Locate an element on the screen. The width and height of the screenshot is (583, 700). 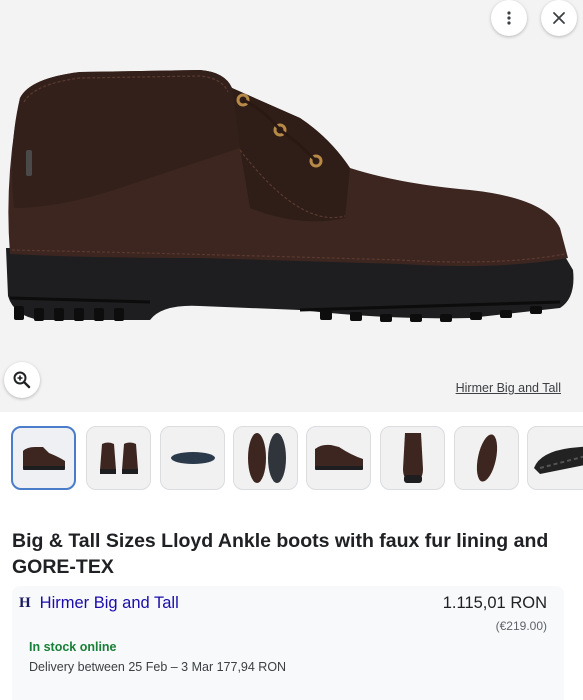
more-vert-icon is located at coordinates (509, 18).